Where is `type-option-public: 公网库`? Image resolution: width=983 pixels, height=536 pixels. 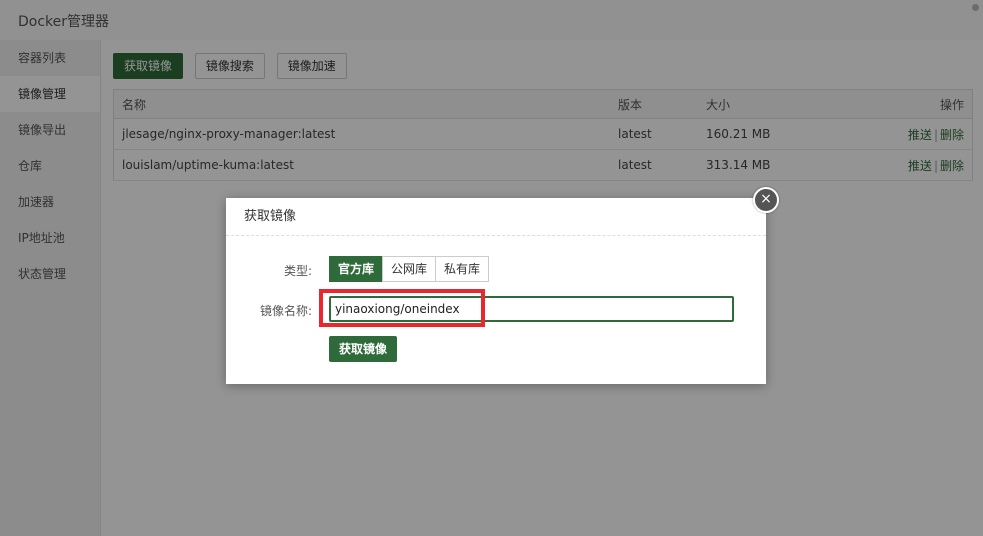 type-option-public: 公网库 is located at coordinates (409, 269).